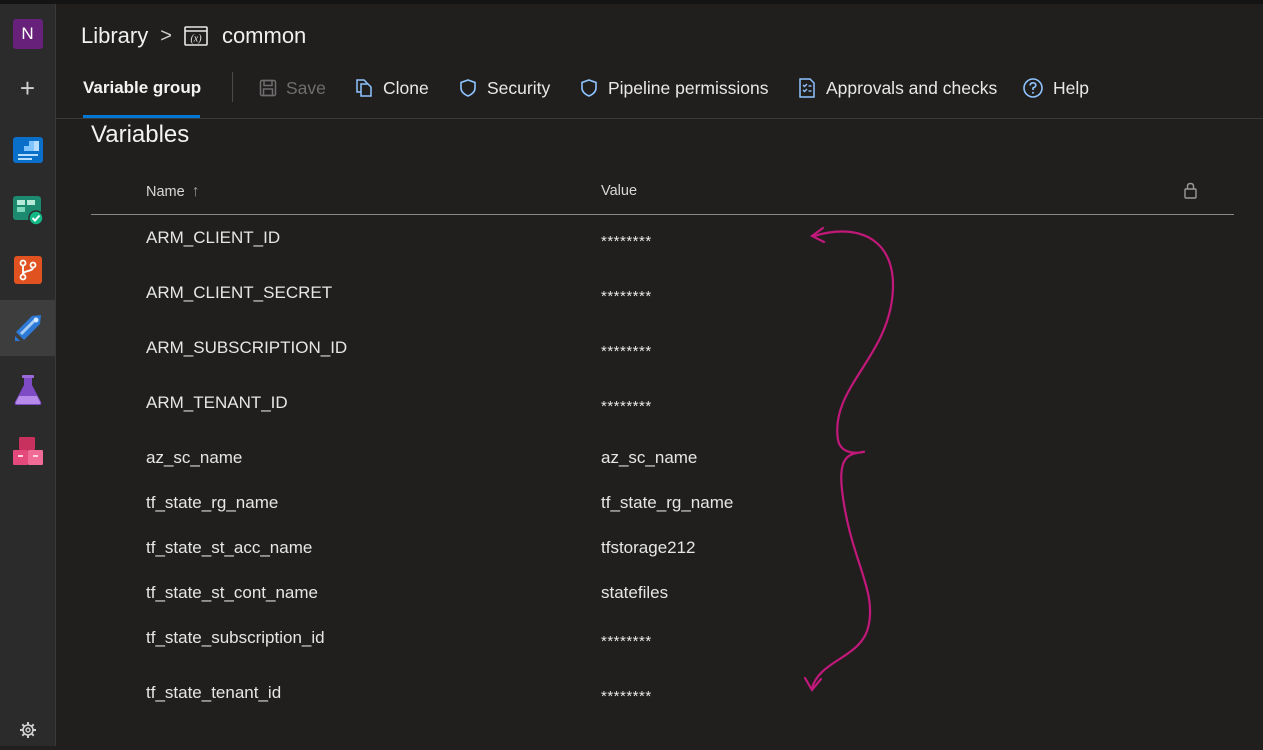 The width and height of the screenshot is (1263, 750). Describe the element at coordinates (1071, 87) in the screenshot. I see `help-label: Help` at that location.